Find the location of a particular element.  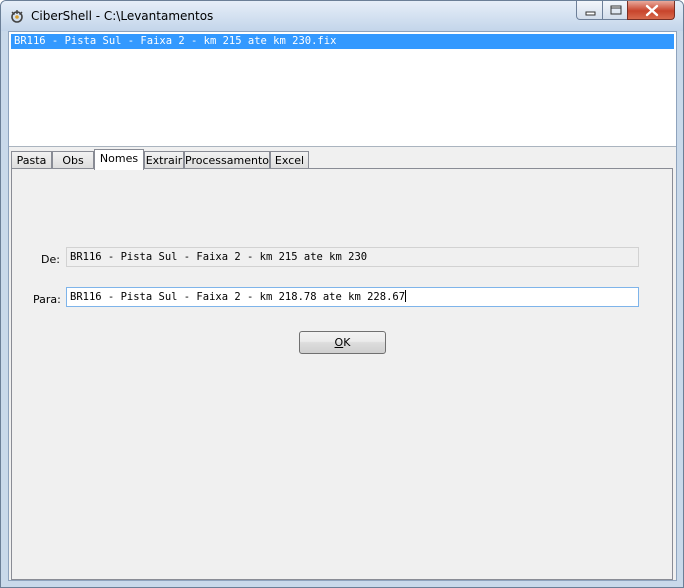

tab-processamento: Processamento is located at coordinates (227, 160).